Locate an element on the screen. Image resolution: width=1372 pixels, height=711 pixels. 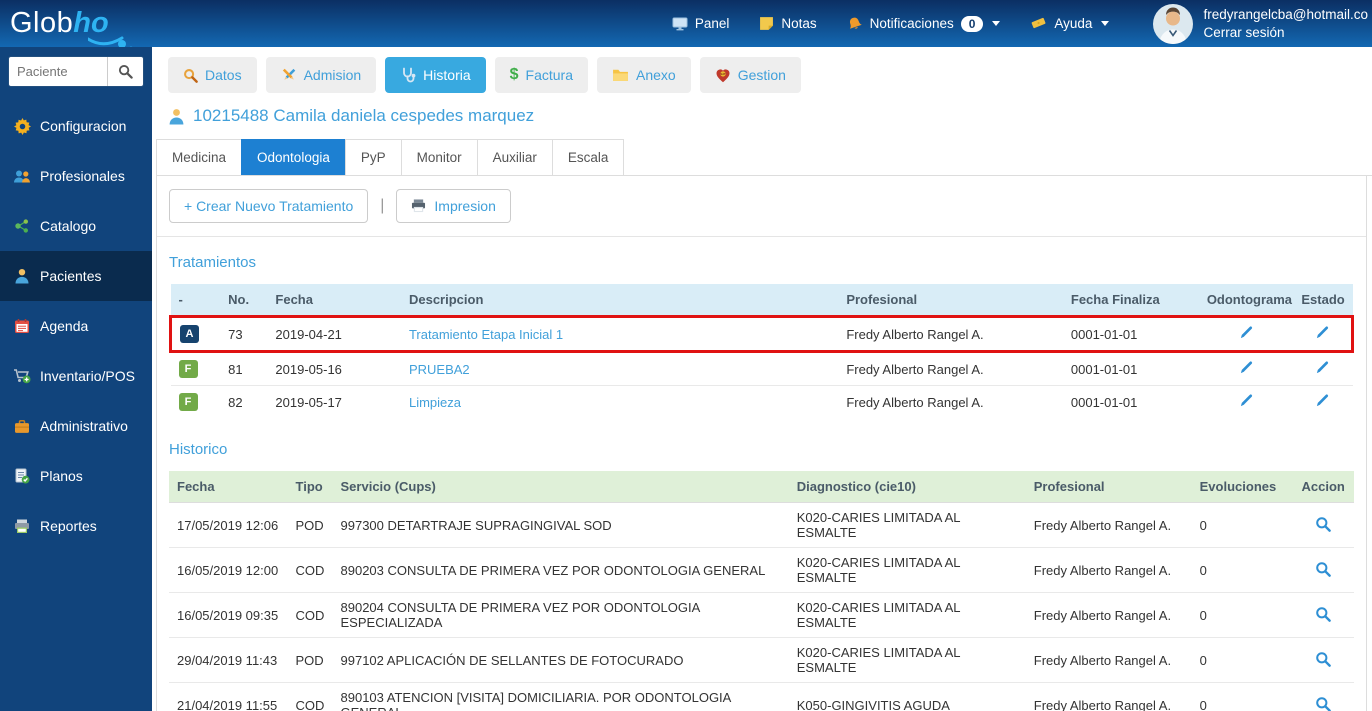
subtab-odontologia: Odontologia is located at coordinates (293, 157).